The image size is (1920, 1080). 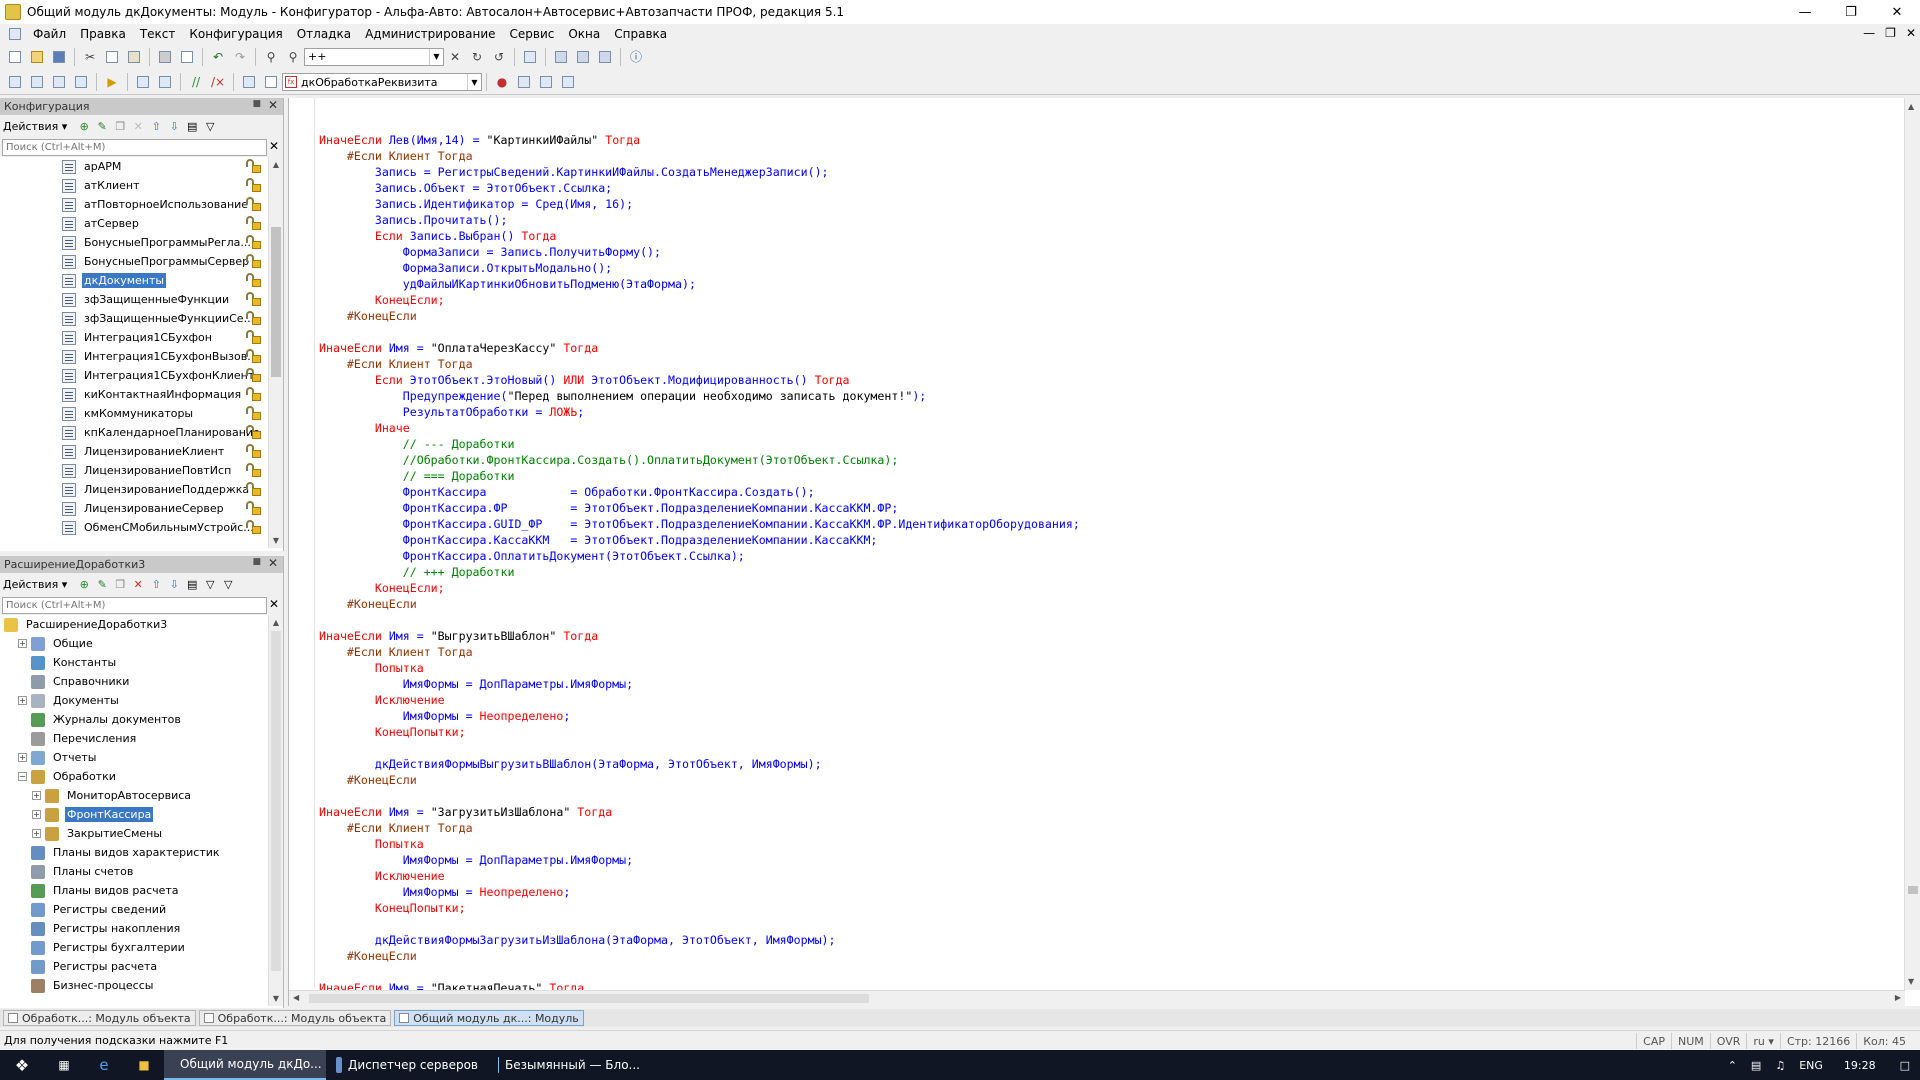 I want to click on editor-gutter, so click(x=302, y=543).